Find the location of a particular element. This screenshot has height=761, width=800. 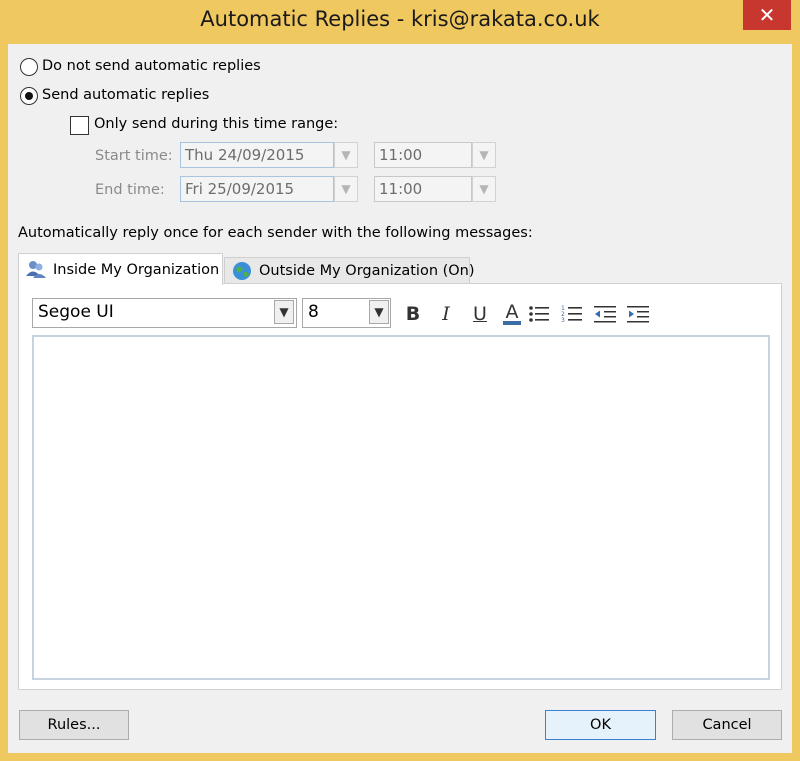

send-automatic-replies-radio is located at coordinates (29, 96).